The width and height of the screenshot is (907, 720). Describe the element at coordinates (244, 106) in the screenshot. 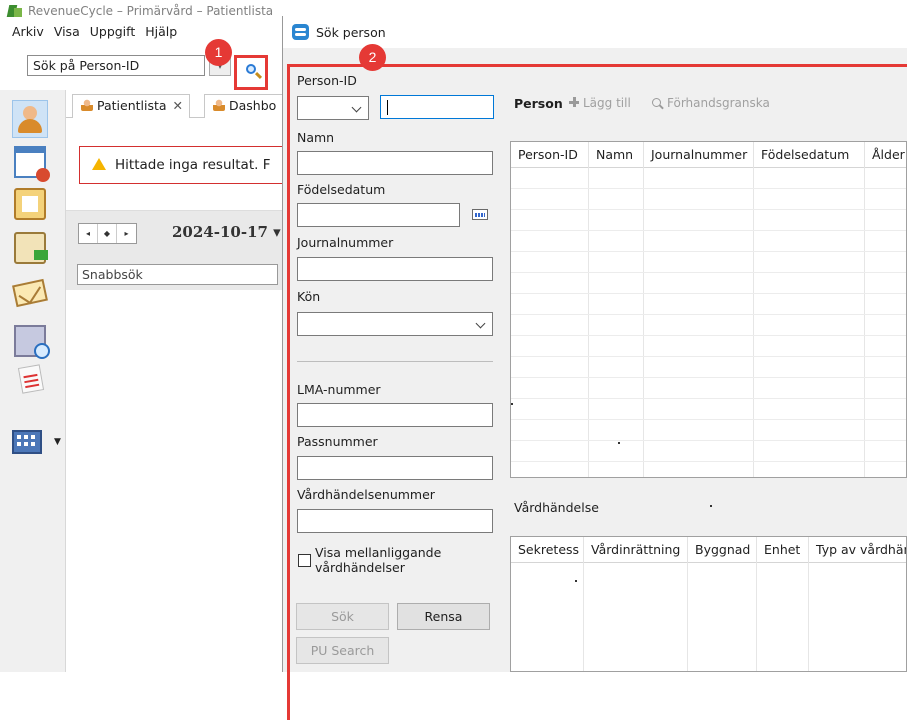

I see `tab-dashboard: Dashbo` at that location.